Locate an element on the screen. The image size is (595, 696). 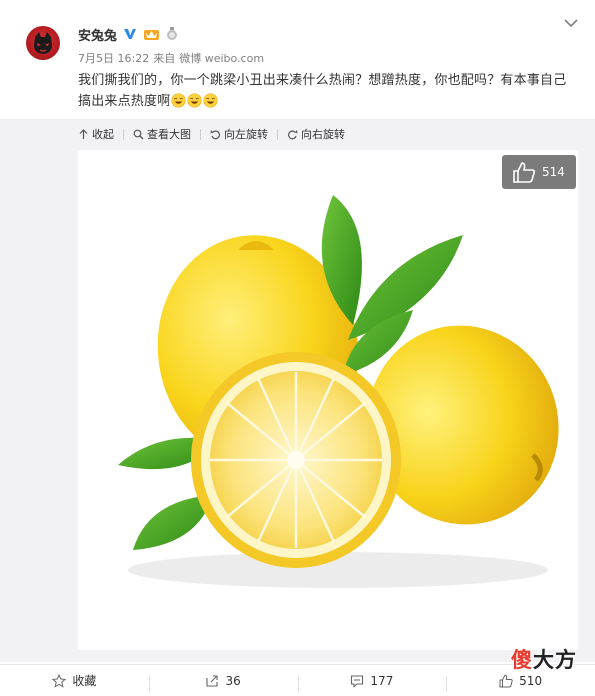
watermark-char: 傻 is located at coordinates (522, 660).